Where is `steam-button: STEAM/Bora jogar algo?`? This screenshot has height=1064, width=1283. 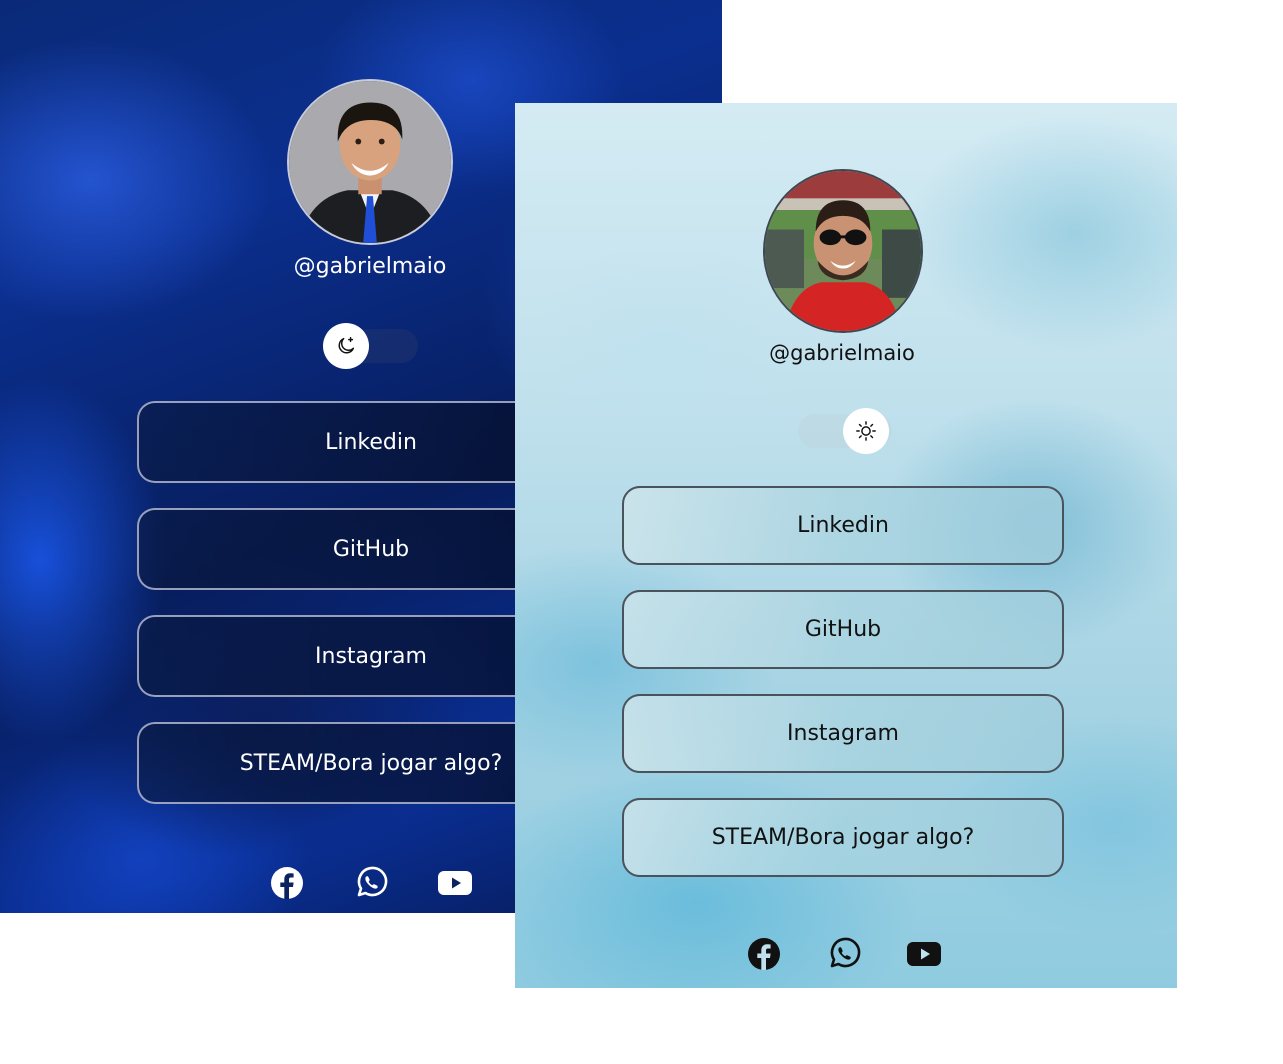 steam-button: STEAM/Bora jogar algo? is located at coordinates (843, 837).